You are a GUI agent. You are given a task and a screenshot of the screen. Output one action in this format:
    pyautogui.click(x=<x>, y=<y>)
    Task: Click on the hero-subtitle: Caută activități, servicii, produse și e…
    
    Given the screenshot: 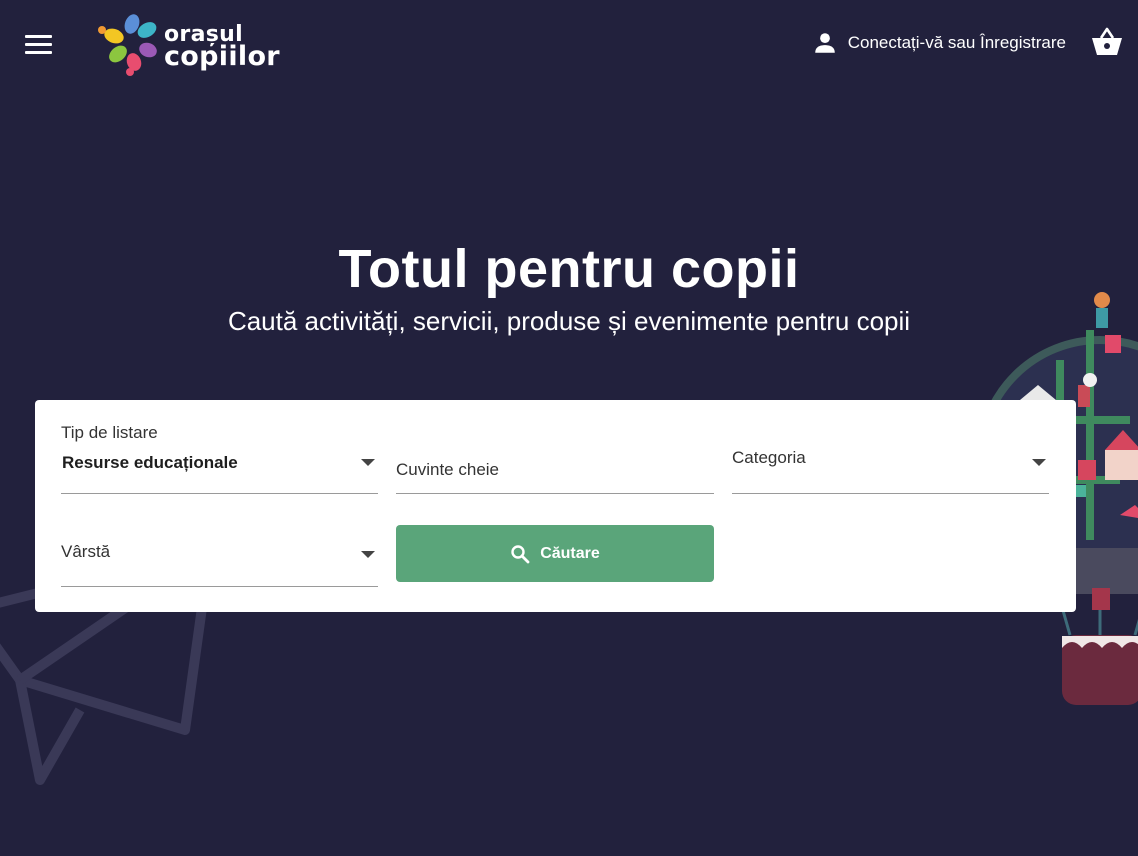 What is the action you would take?
    pyautogui.click(x=569, y=321)
    